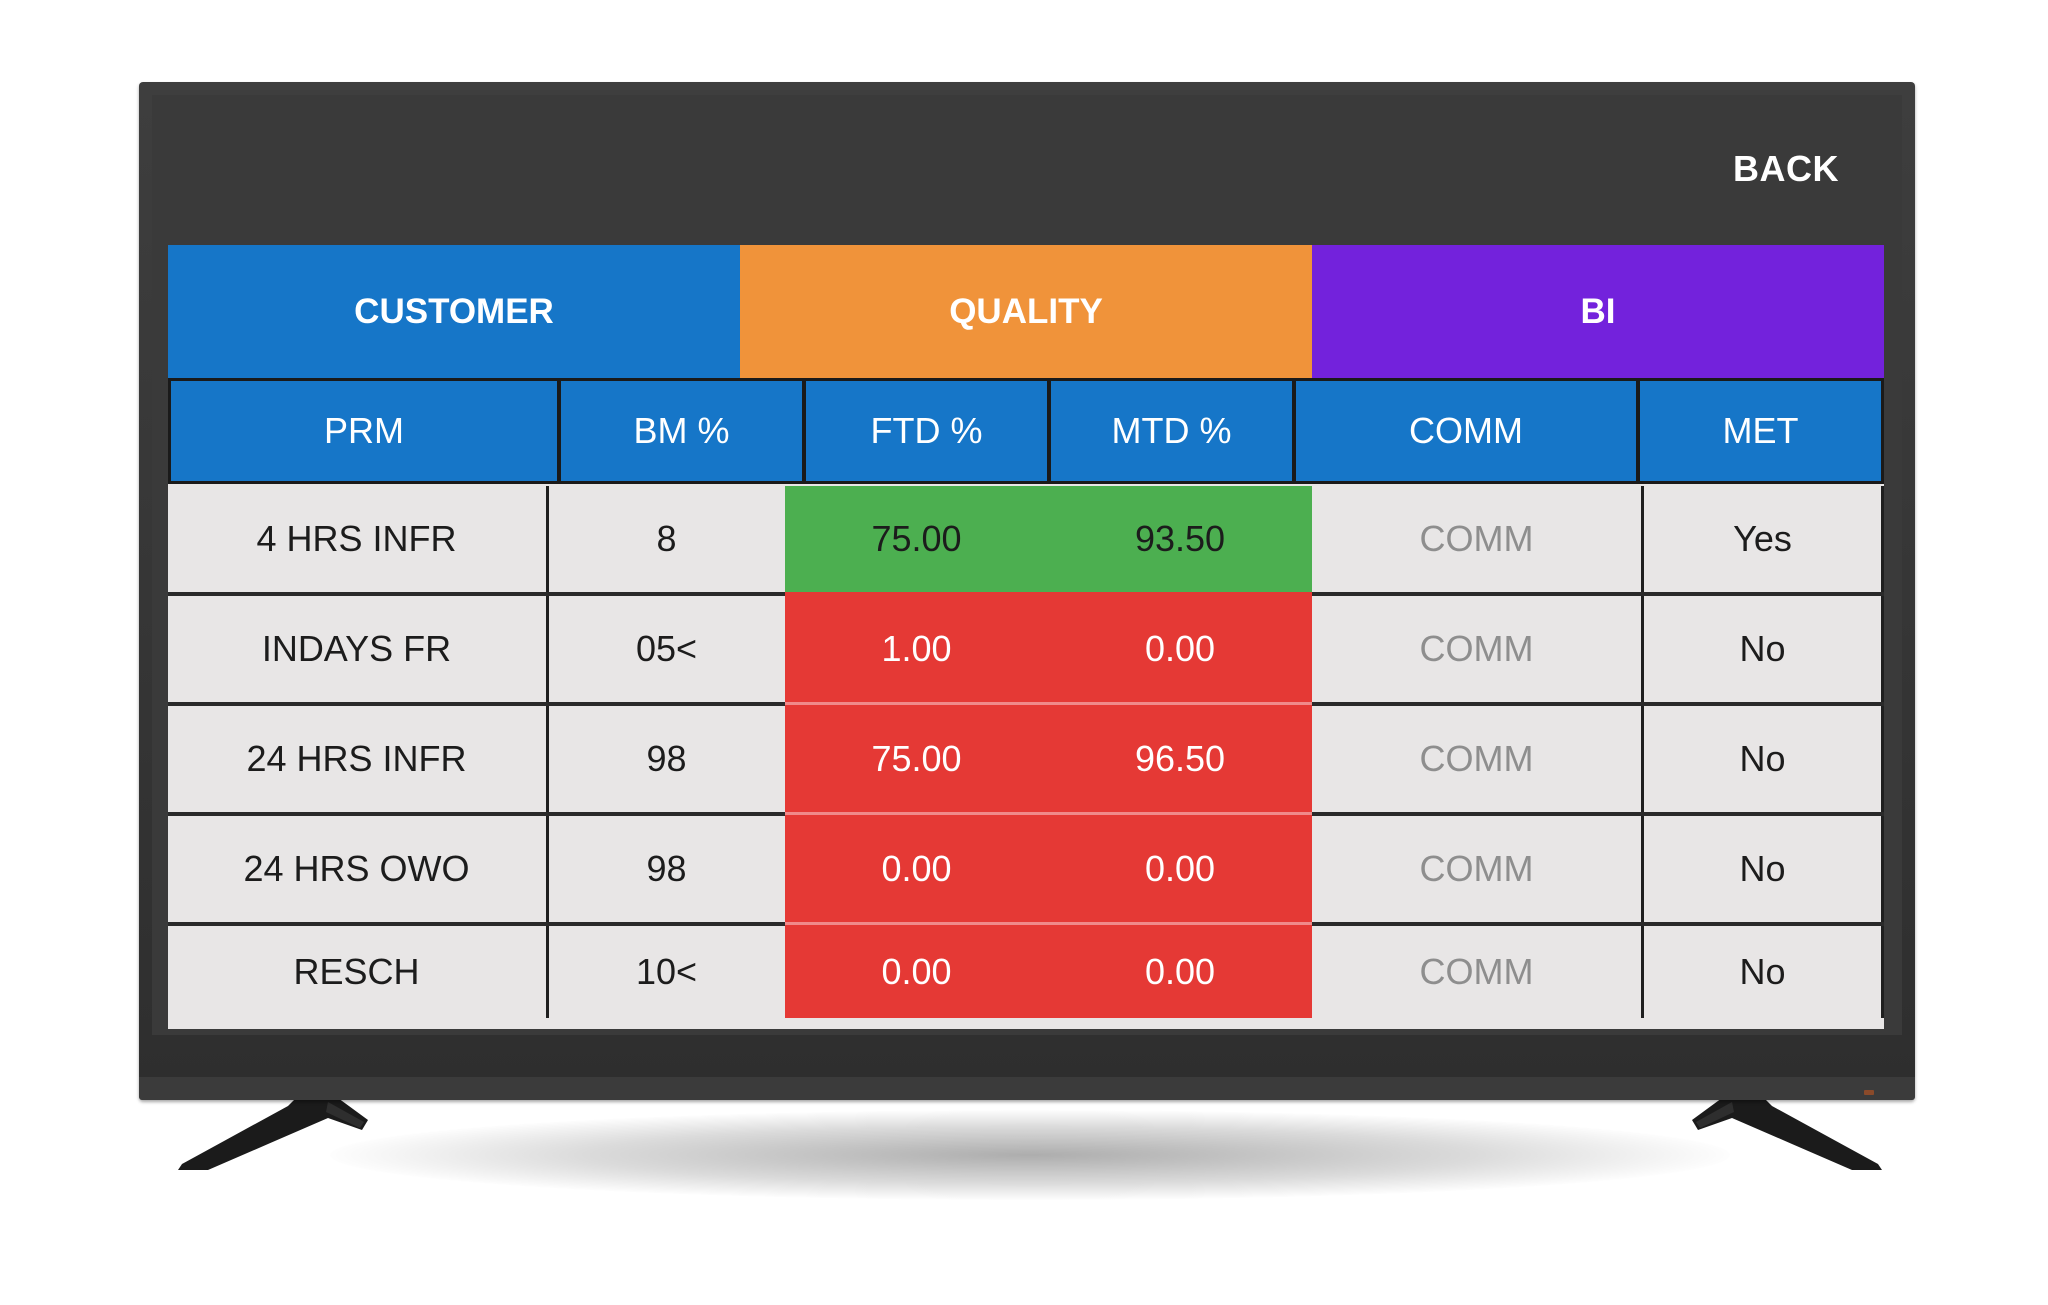  I want to click on table-header: PRM BM % FTD % MTD % COMM MET, so click(1026, 431).